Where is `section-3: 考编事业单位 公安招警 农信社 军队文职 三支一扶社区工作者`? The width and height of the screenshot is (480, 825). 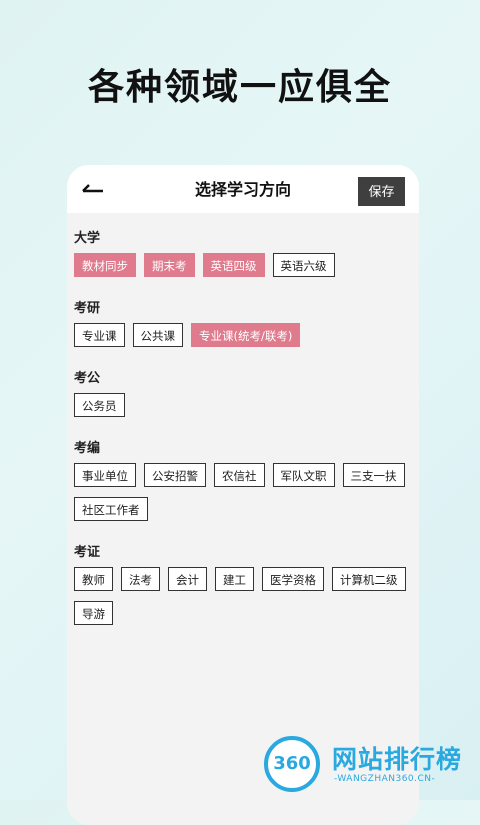
section-3: 考编事业单位 公安招警 农信社 军队文职 三支一扶社区工作者 is located at coordinates (246, 486).